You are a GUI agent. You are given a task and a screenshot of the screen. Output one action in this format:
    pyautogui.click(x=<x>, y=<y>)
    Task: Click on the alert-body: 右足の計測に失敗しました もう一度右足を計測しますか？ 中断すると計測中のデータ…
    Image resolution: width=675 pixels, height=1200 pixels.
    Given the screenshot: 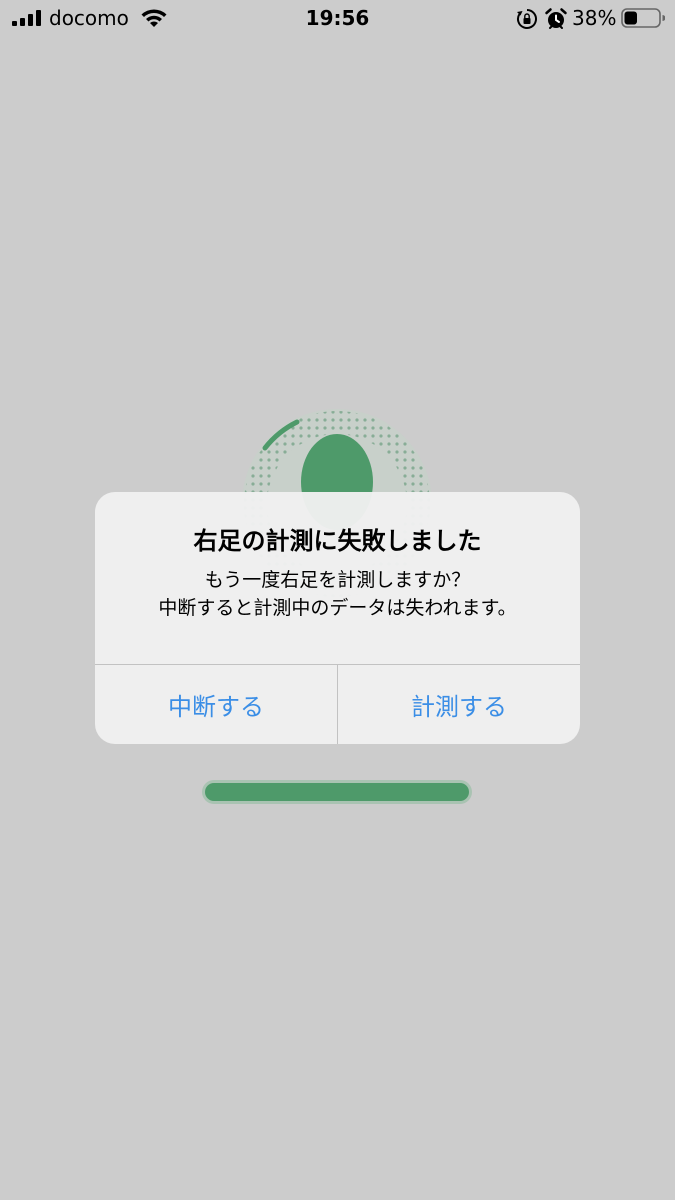 What is the action you would take?
    pyautogui.click(x=337, y=578)
    